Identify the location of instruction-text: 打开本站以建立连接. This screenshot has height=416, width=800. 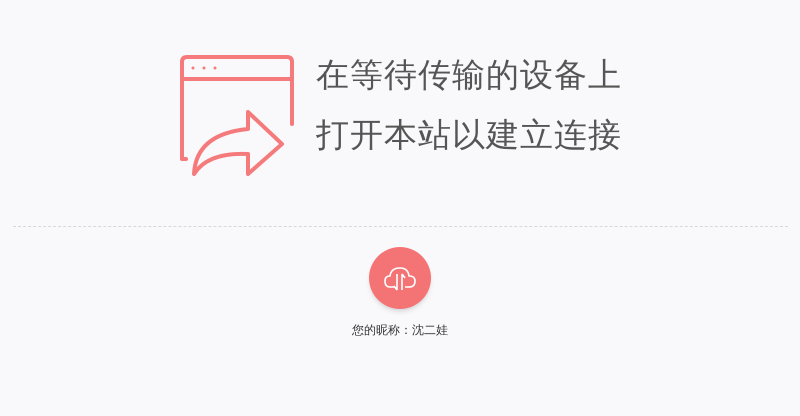
(469, 135).